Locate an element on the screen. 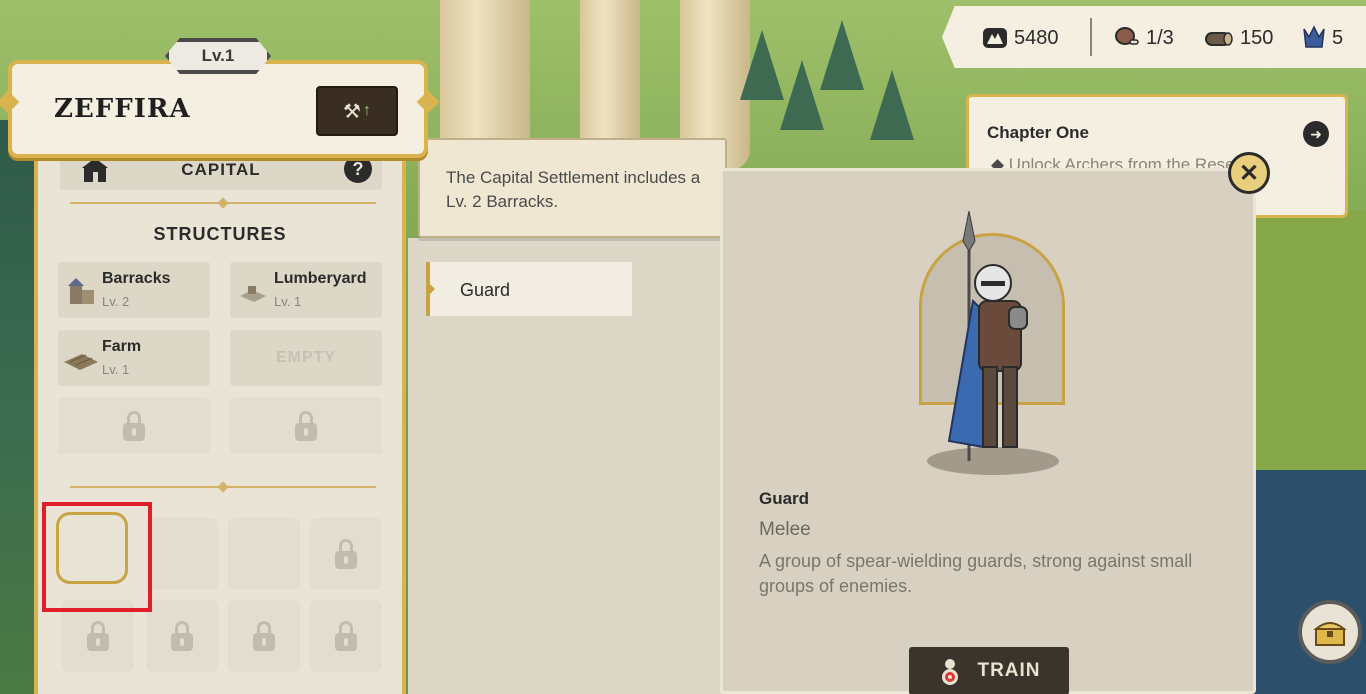 Image resolution: width=1366 pixels, height=694 pixels. lumberyard-icon is located at coordinates (253, 294).